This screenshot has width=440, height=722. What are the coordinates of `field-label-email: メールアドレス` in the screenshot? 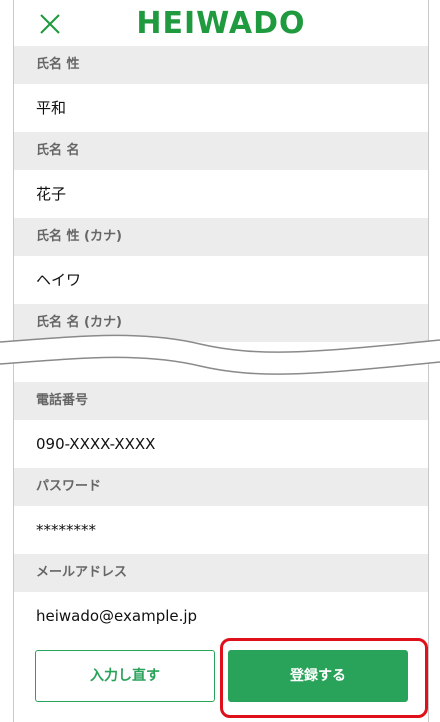 It's located at (221, 573).